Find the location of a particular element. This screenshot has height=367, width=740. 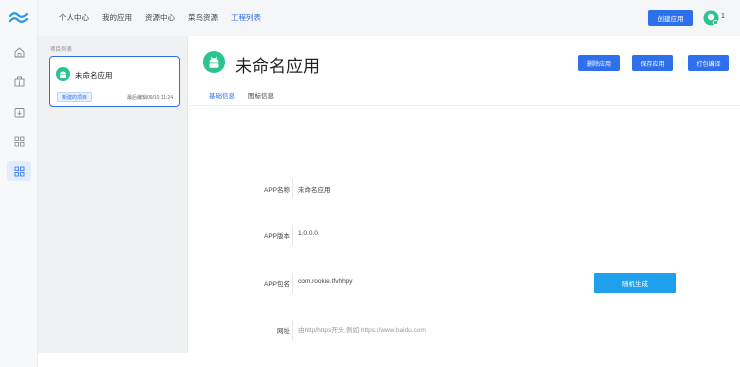

detail-tabs: 基础信息 图标信息 is located at coordinates (248, 98).